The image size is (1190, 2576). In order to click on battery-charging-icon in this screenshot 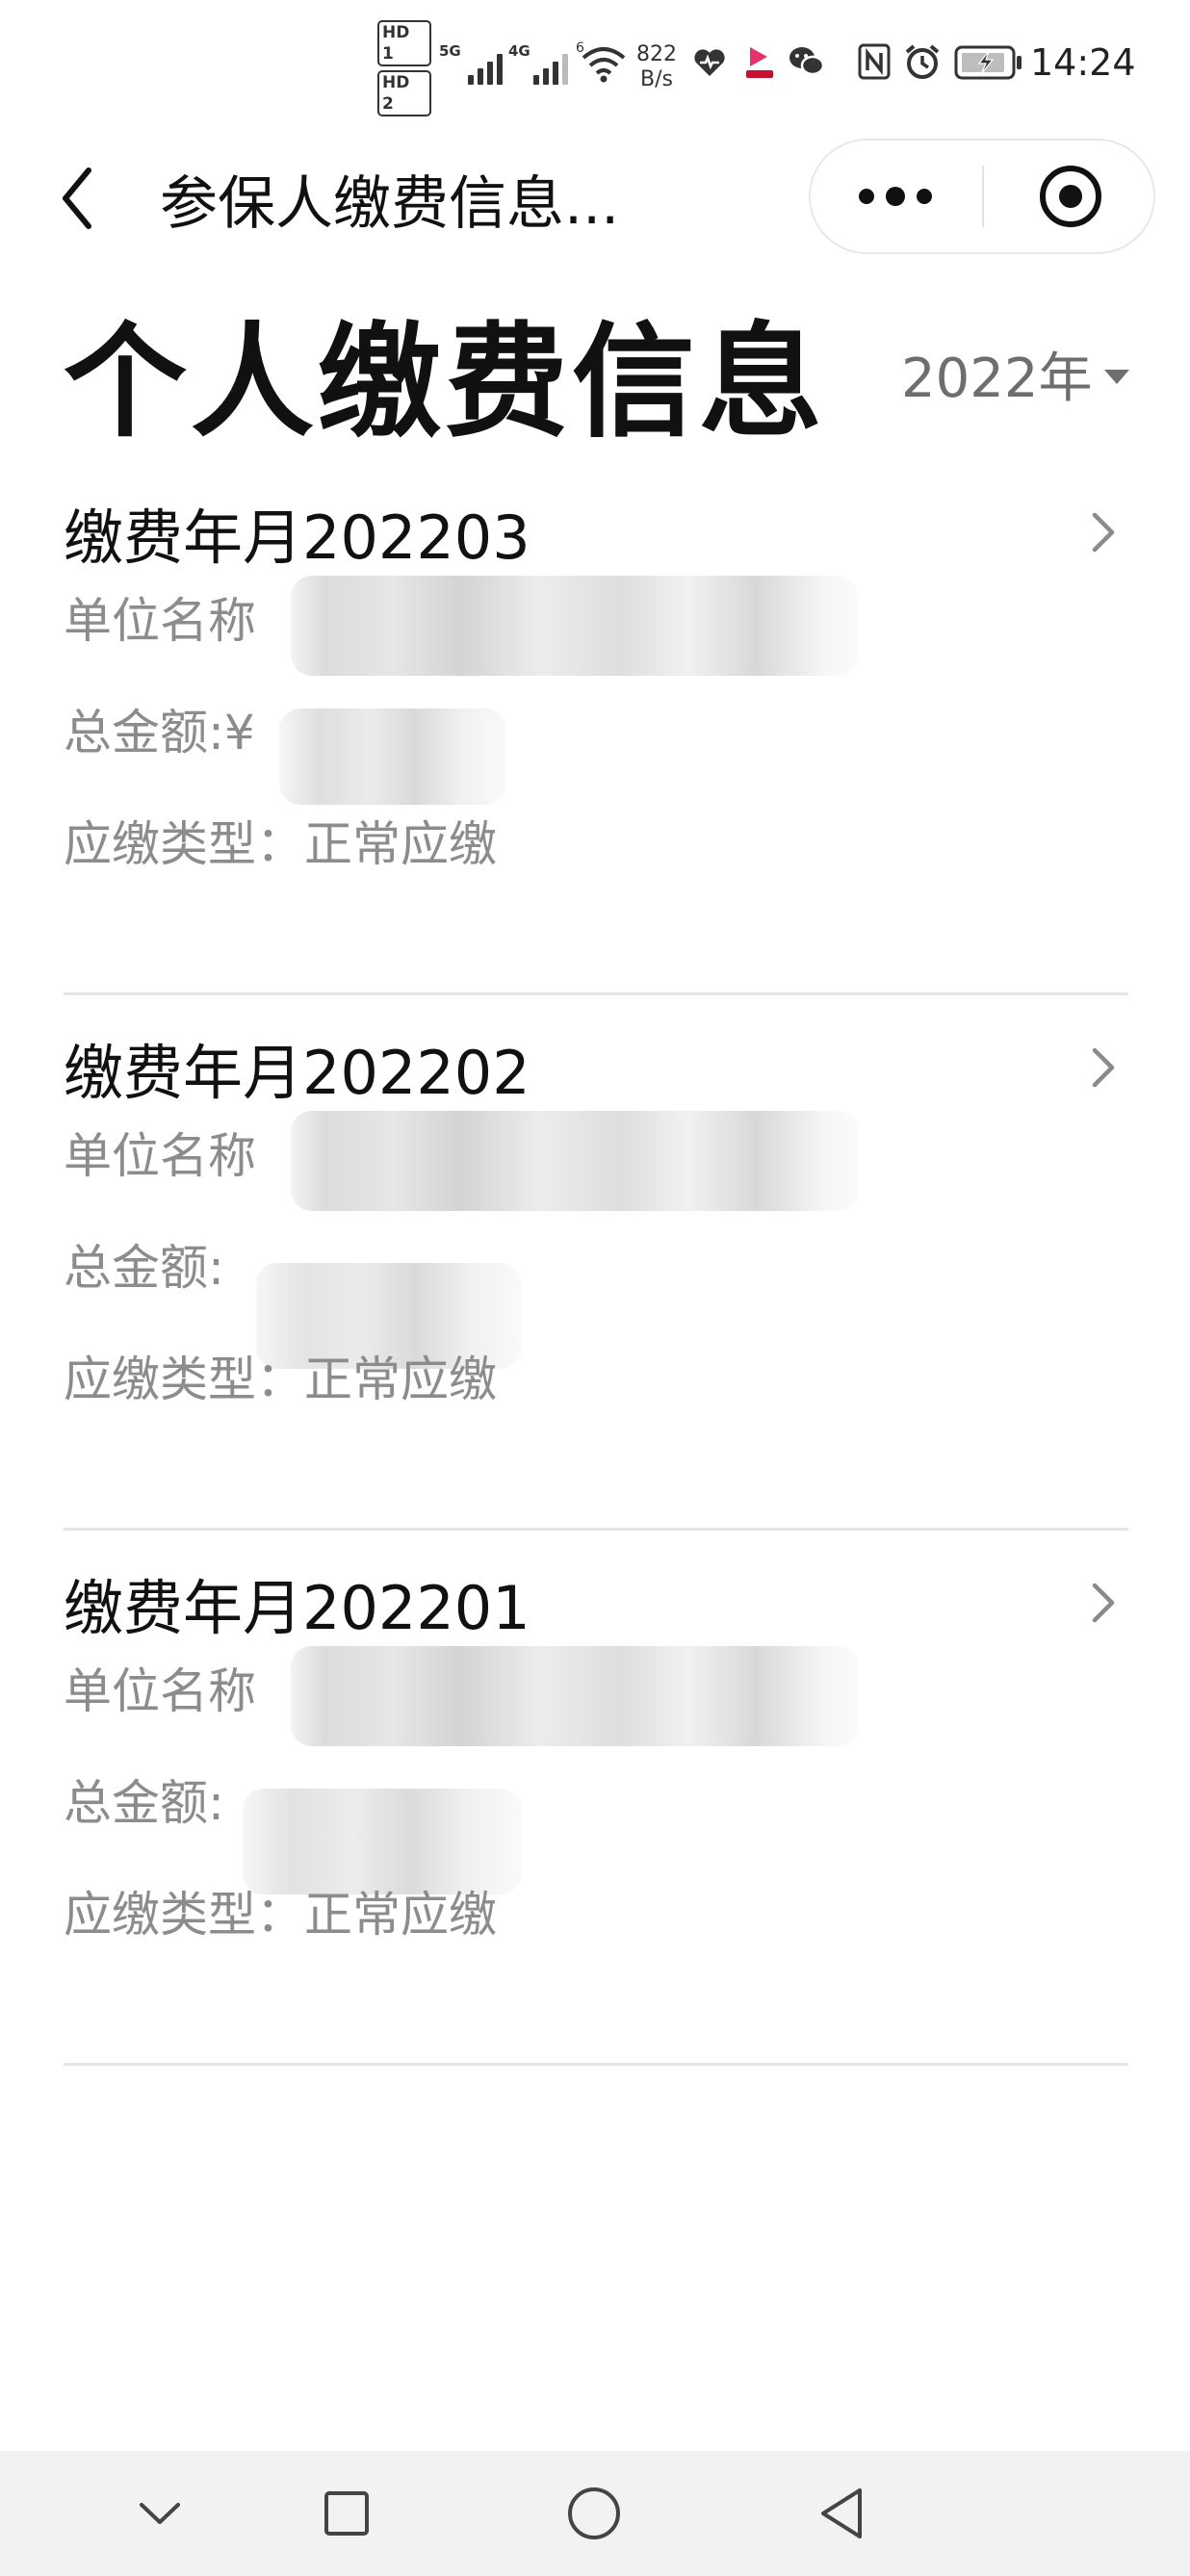, I will do `click(989, 63)`.